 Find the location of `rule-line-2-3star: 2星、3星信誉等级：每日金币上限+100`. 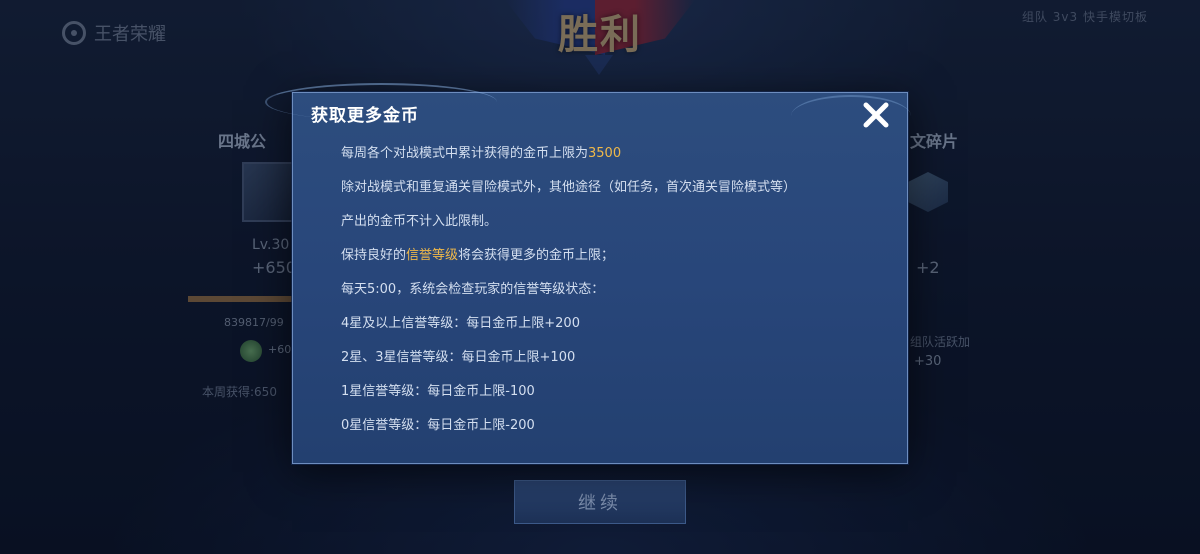

rule-line-2-3star: 2星、3星信誉等级：每日金币上限+100 is located at coordinates (458, 357).